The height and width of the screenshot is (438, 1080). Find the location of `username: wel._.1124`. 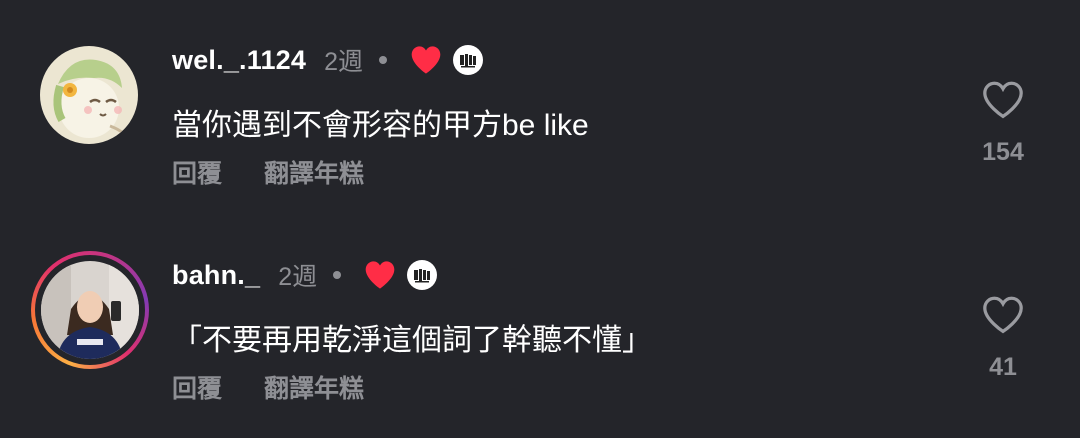

username: wel._.1124 is located at coordinates (239, 60).